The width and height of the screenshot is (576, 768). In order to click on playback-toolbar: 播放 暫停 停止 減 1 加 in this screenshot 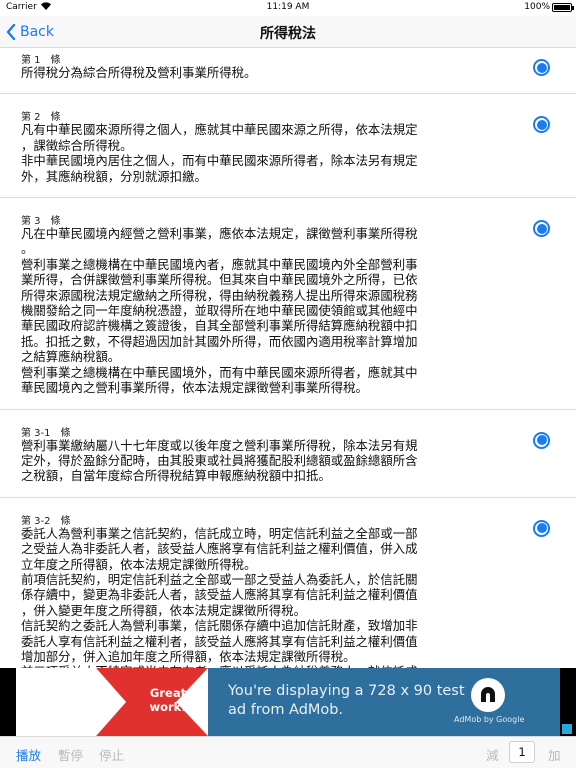, I will do `click(288, 752)`.